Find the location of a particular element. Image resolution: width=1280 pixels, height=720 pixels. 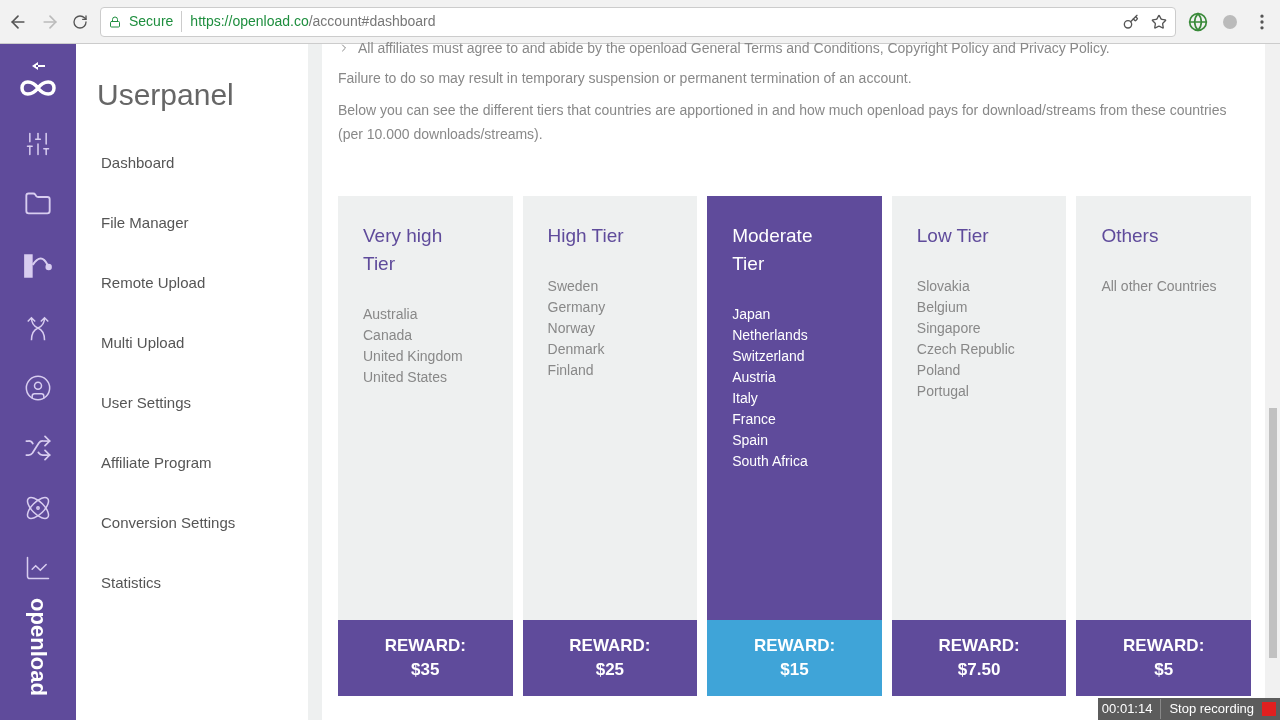

country-name: Italy is located at coordinates (745, 398).